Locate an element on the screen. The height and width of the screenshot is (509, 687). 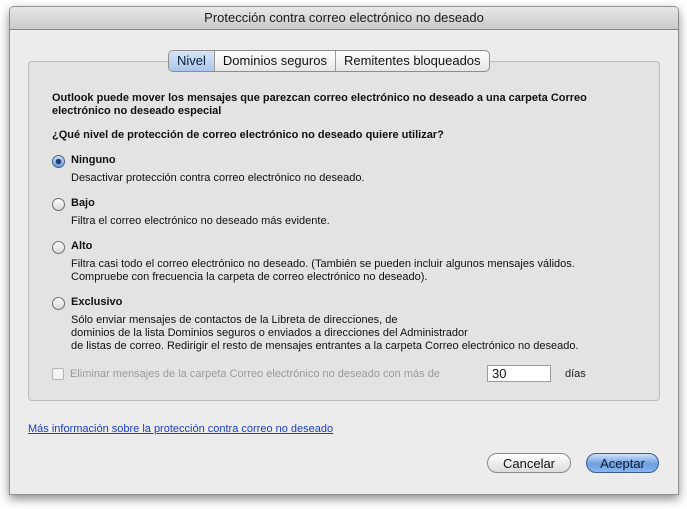
radio-alto is located at coordinates (58, 247).